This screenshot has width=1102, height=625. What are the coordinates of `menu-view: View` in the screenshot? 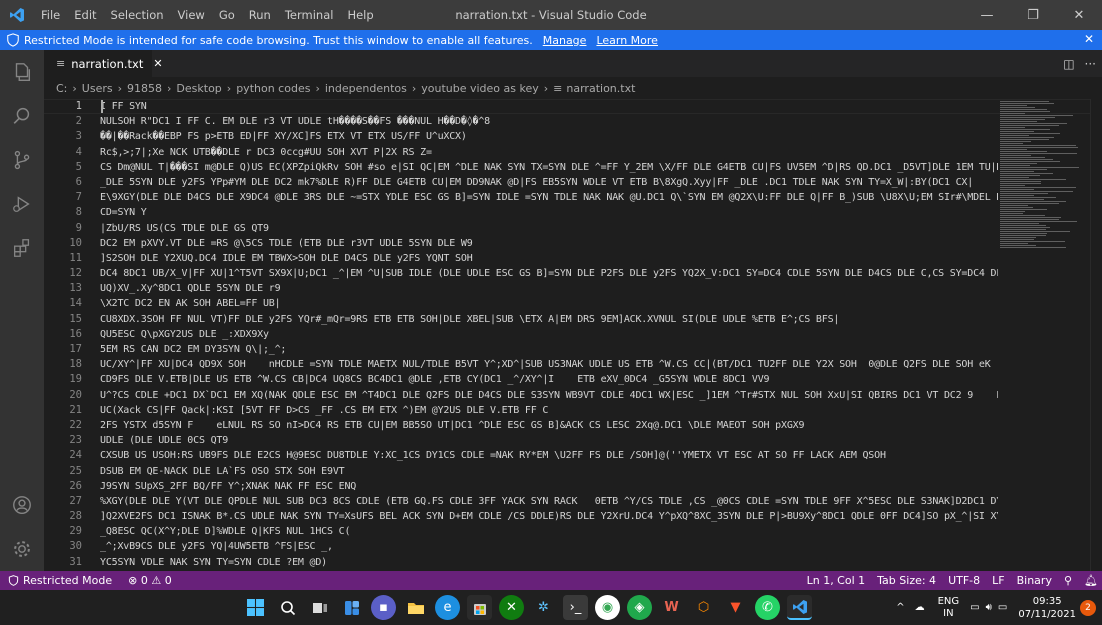 It's located at (191, 15).